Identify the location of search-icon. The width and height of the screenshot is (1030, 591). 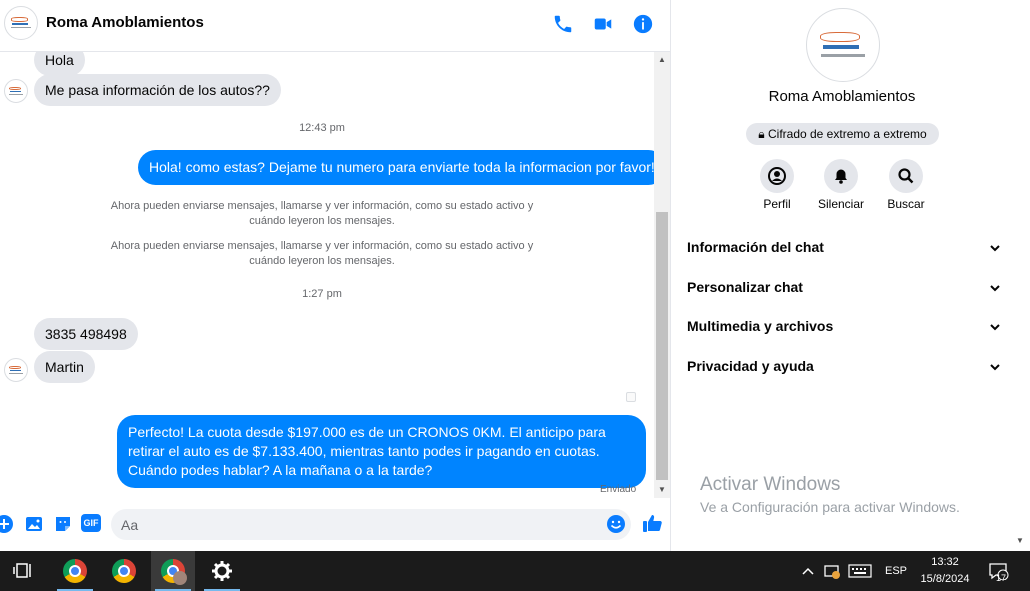
(906, 176).